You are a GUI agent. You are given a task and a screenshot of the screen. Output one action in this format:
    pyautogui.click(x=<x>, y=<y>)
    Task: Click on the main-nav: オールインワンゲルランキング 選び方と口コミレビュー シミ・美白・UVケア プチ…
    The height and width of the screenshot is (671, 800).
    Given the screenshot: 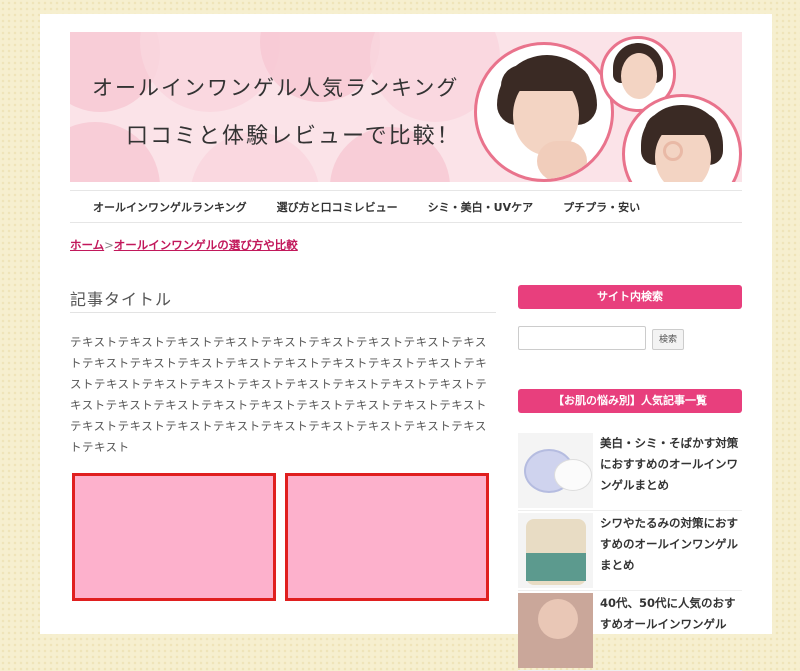 What is the action you would take?
    pyautogui.click(x=406, y=206)
    